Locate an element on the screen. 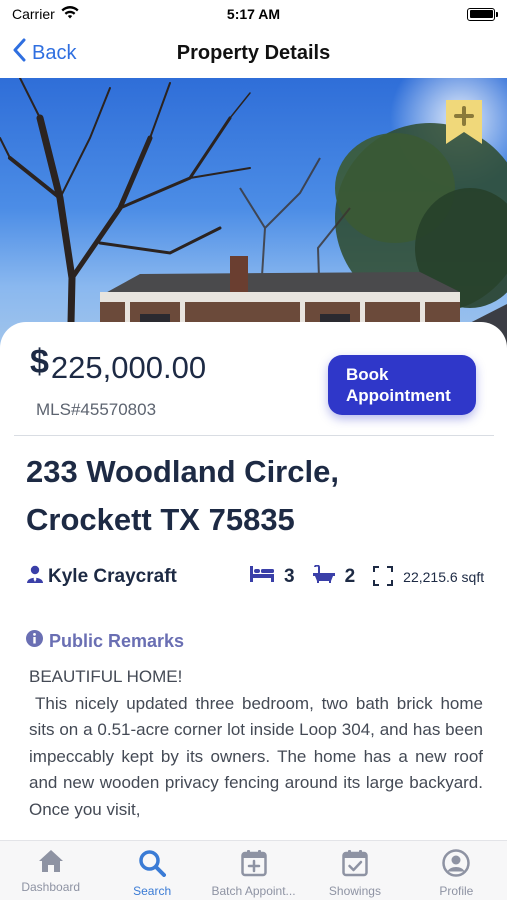 Image resolution: width=507 pixels, height=900 pixels. back-button: Back is located at coordinates (44, 53).